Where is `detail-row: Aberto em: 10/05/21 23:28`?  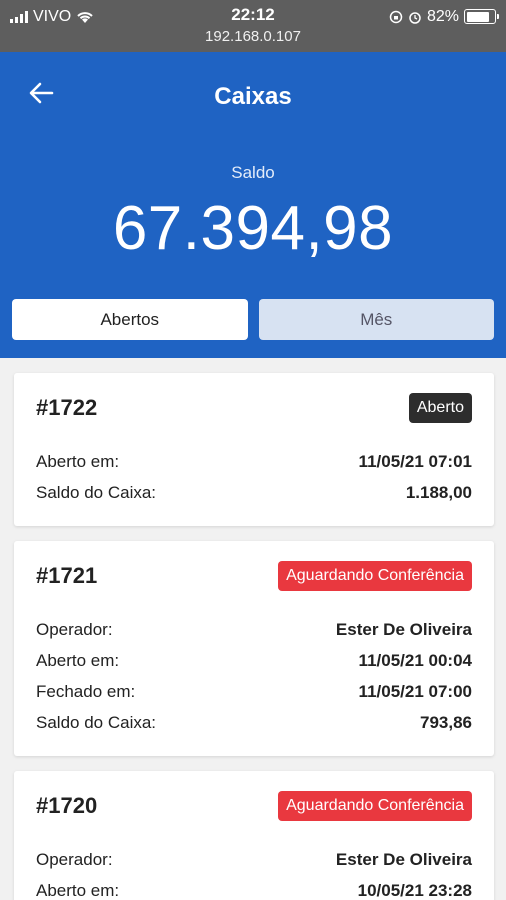
detail-row: Aberto em: 10/05/21 23:28 is located at coordinates (254, 887).